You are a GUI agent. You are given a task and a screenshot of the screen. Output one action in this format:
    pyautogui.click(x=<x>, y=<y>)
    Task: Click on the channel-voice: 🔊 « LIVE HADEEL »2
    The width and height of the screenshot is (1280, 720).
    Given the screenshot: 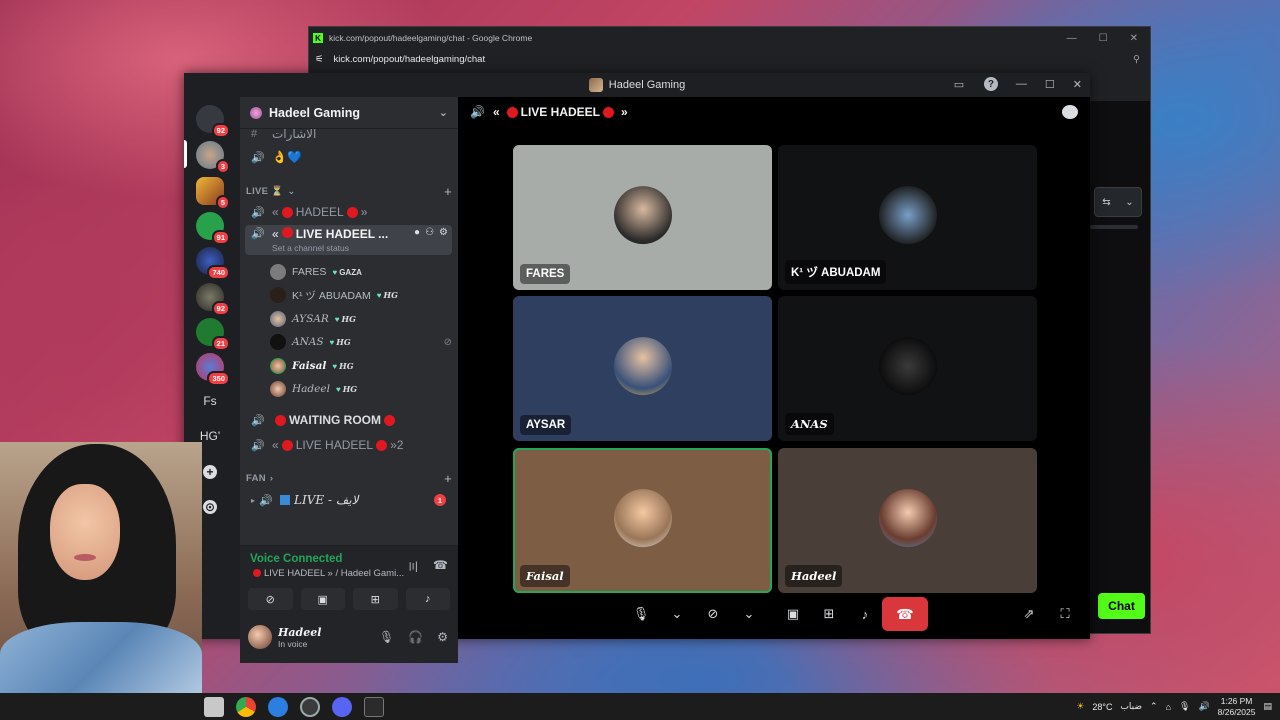 What is the action you would take?
    pyautogui.click(x=348, y=445)
    